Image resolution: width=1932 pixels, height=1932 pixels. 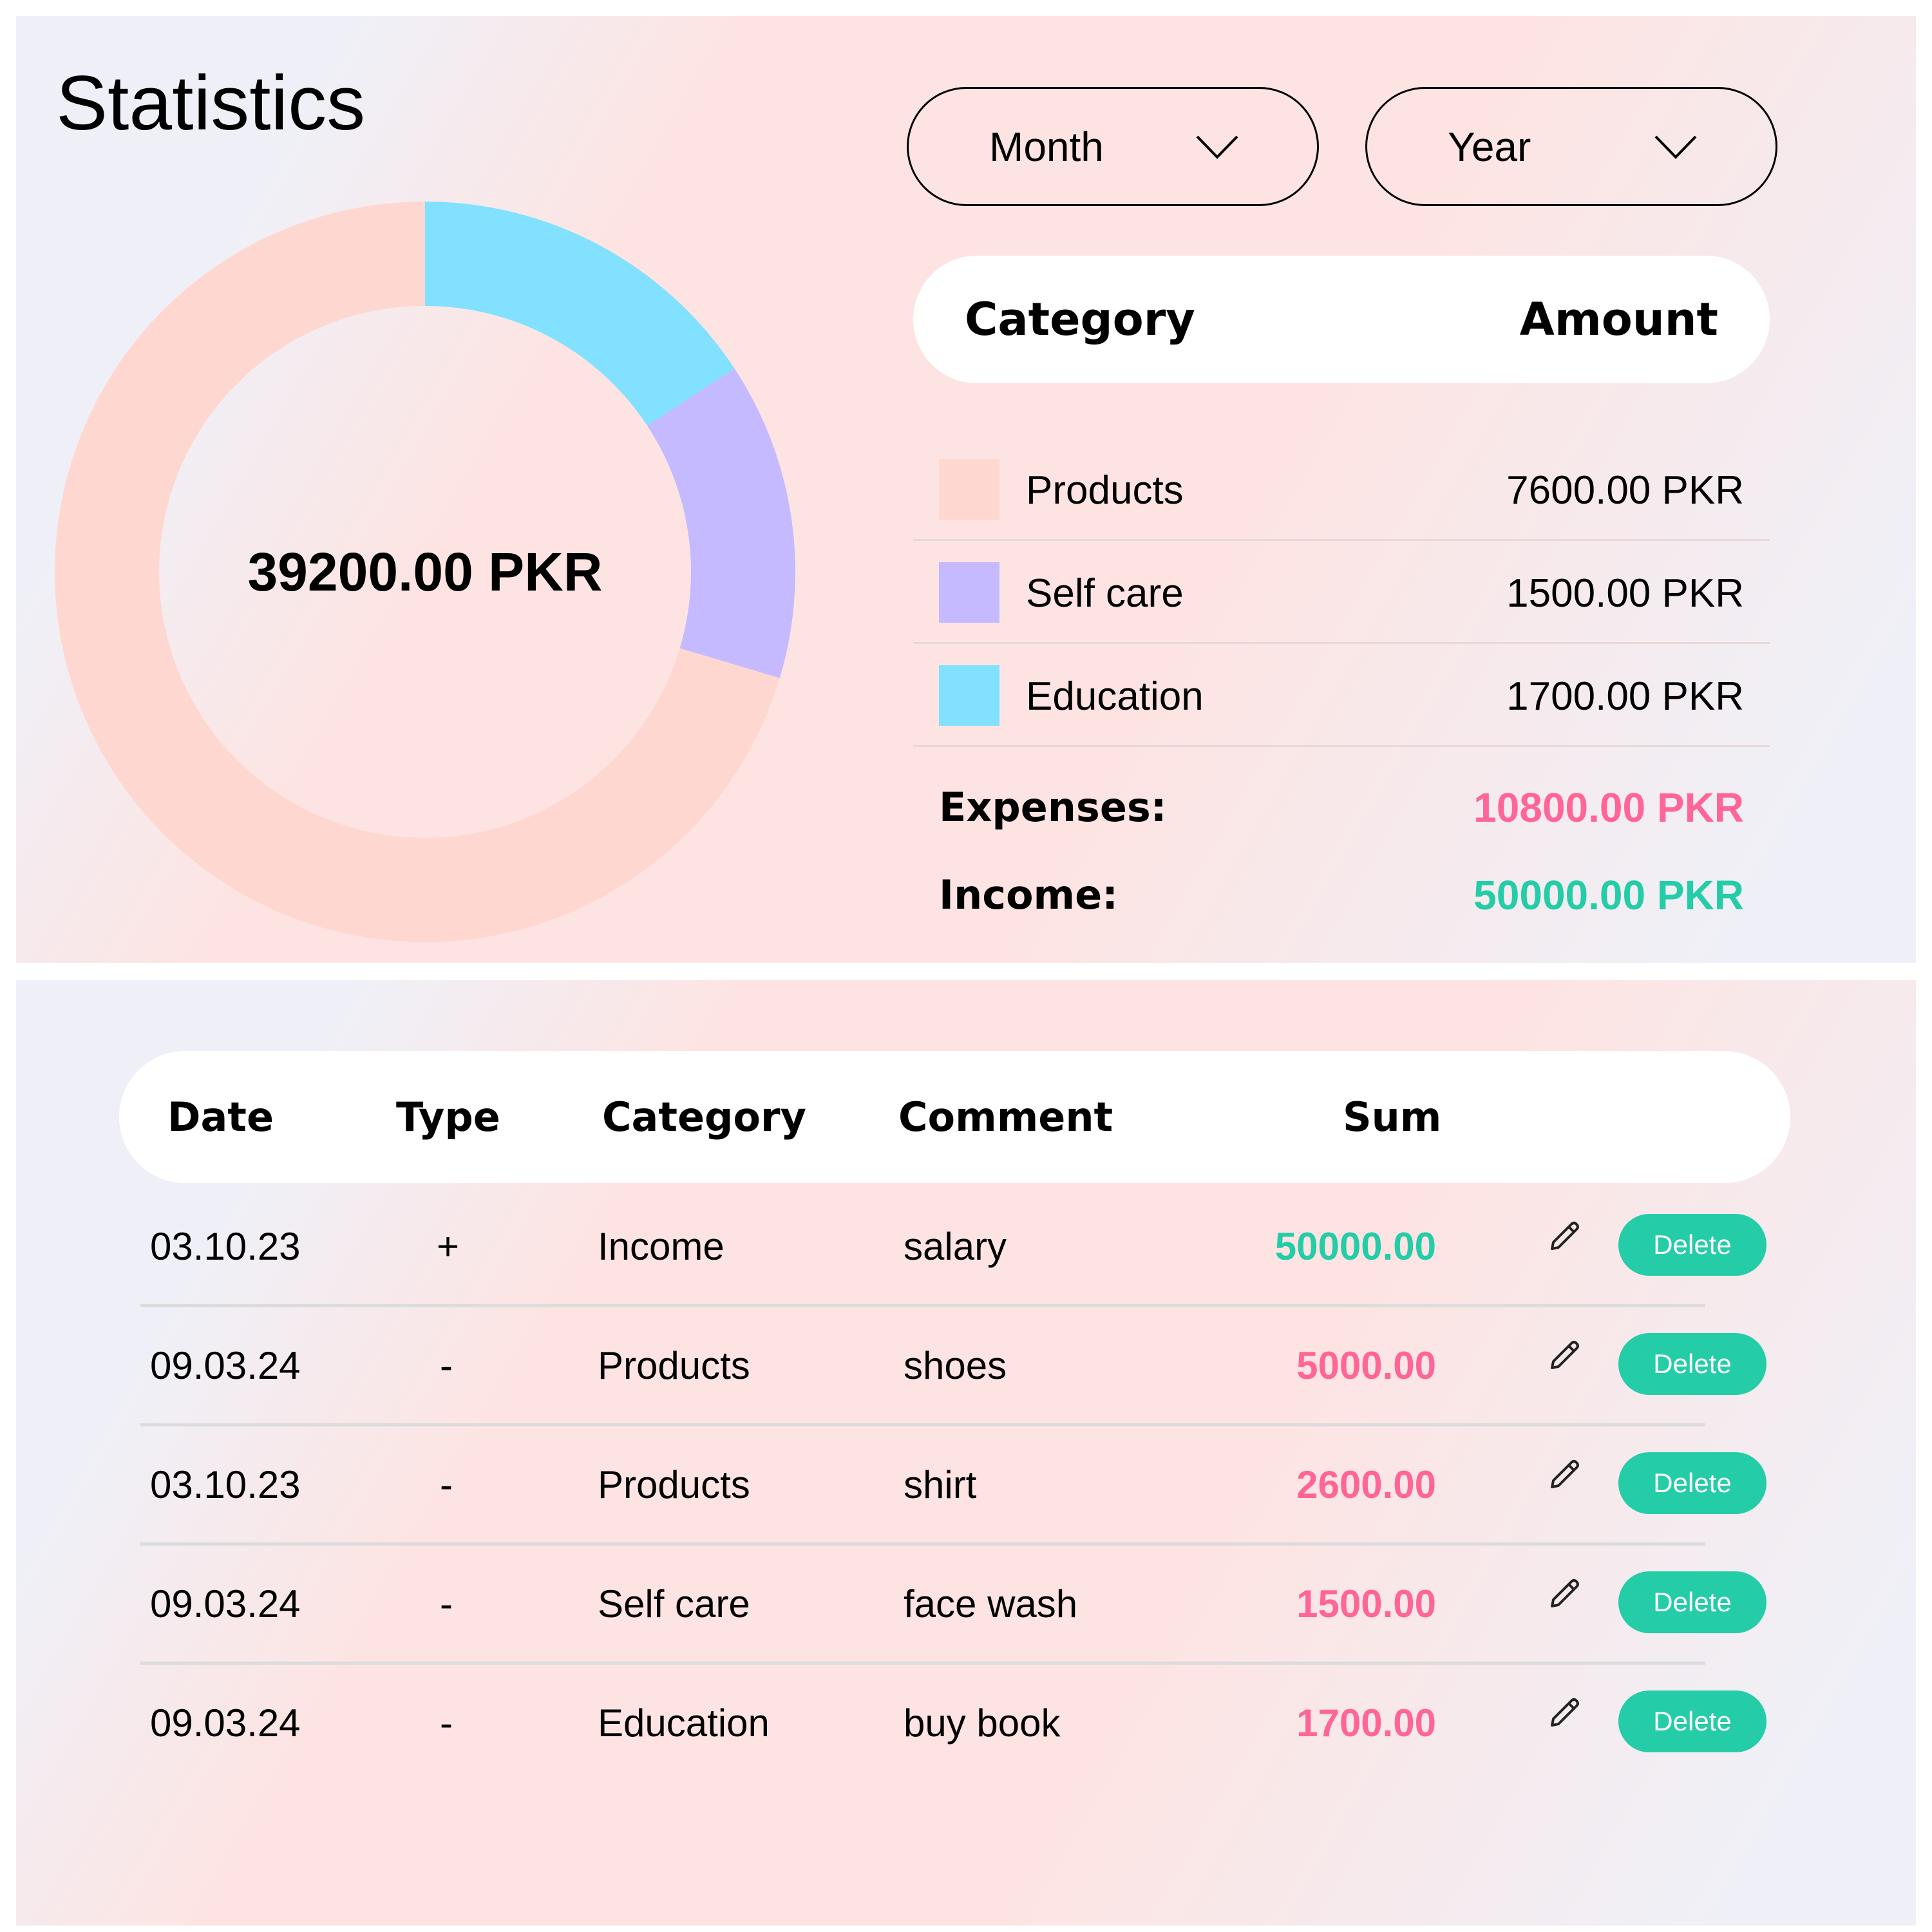 What do you see at coordinates (1341, 806) in the screenshot?
I see `expenses-summary: Expenses: 10800.00 PKR` at bounding box center [1341, 806].